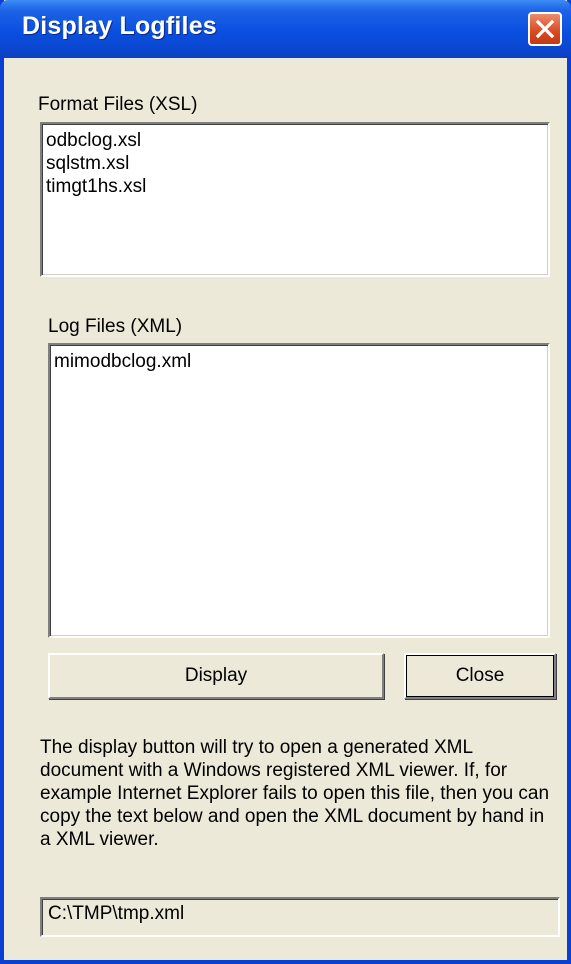 Image resolution: width=571 pixels, height=964 pixels. I want to click on title-close-button, so click(545, 29).